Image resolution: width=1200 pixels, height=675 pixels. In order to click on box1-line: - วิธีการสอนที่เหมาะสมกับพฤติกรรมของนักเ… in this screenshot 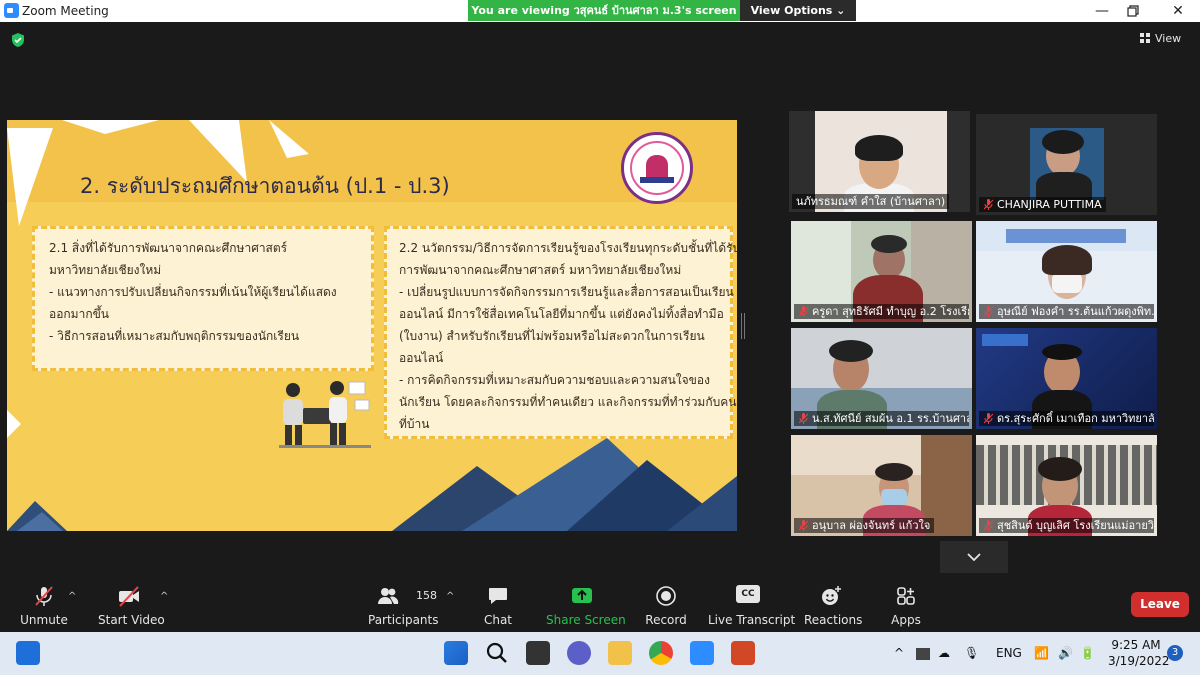, I will do `click(174, 336)`.